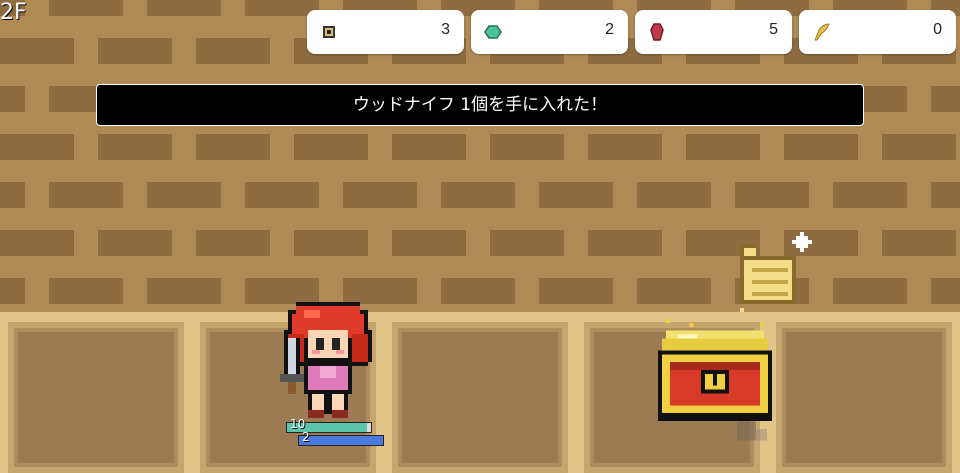  Describe the element at coordinates (329, 32) in the screenshot. I see `coin-icon` at that location.